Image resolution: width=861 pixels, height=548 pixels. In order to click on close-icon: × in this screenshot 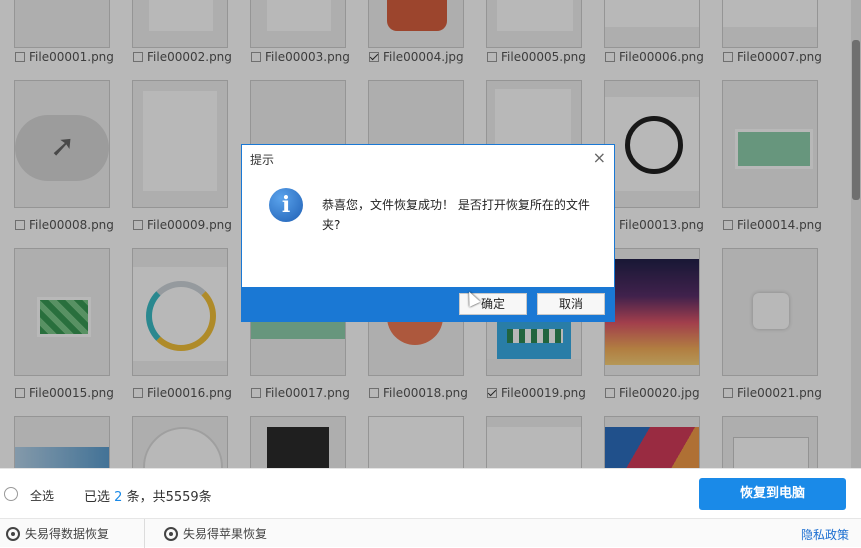, I will do `click(599, 157)`.